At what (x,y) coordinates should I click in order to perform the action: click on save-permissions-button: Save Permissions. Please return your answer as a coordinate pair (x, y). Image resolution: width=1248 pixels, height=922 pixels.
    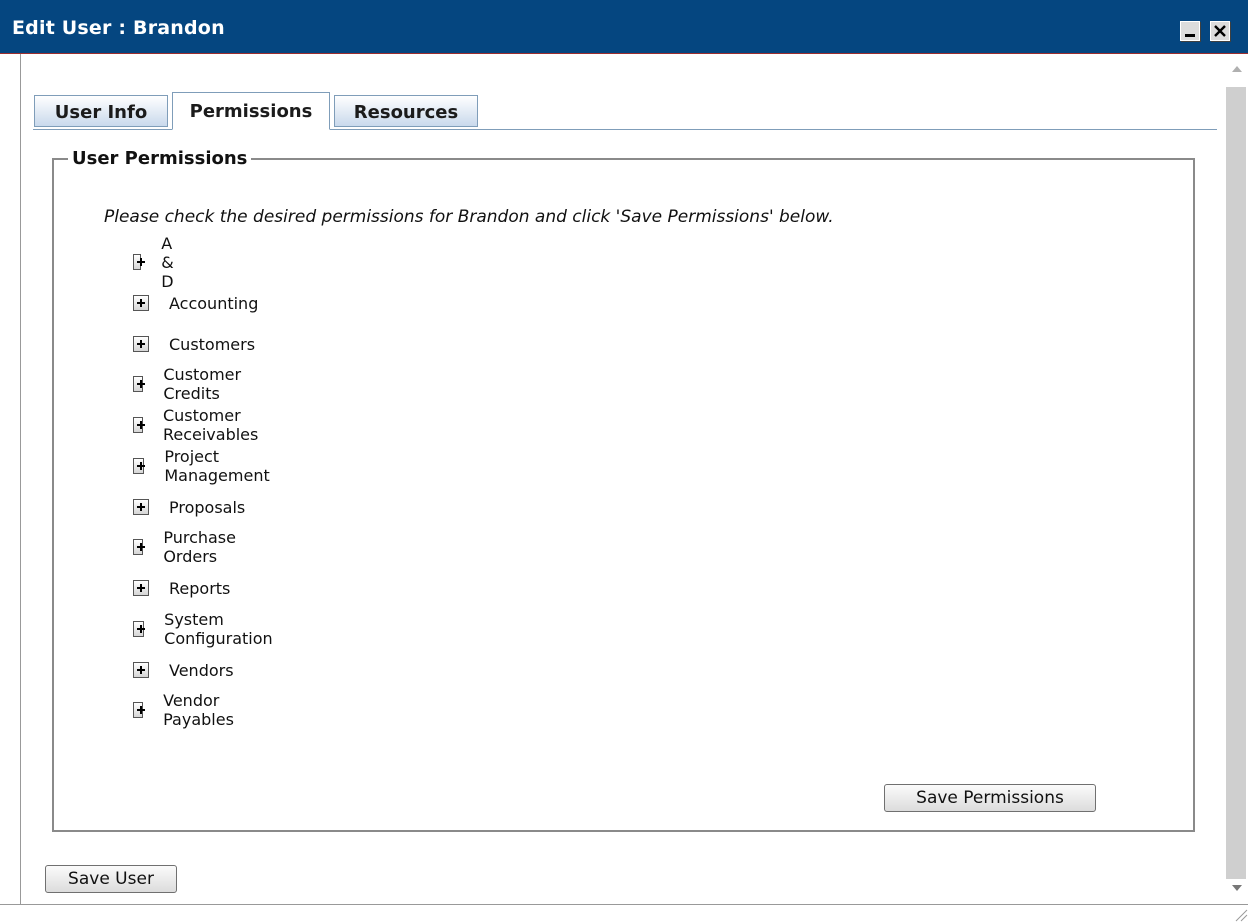
    Looking at the image, I should click on (990, 798).